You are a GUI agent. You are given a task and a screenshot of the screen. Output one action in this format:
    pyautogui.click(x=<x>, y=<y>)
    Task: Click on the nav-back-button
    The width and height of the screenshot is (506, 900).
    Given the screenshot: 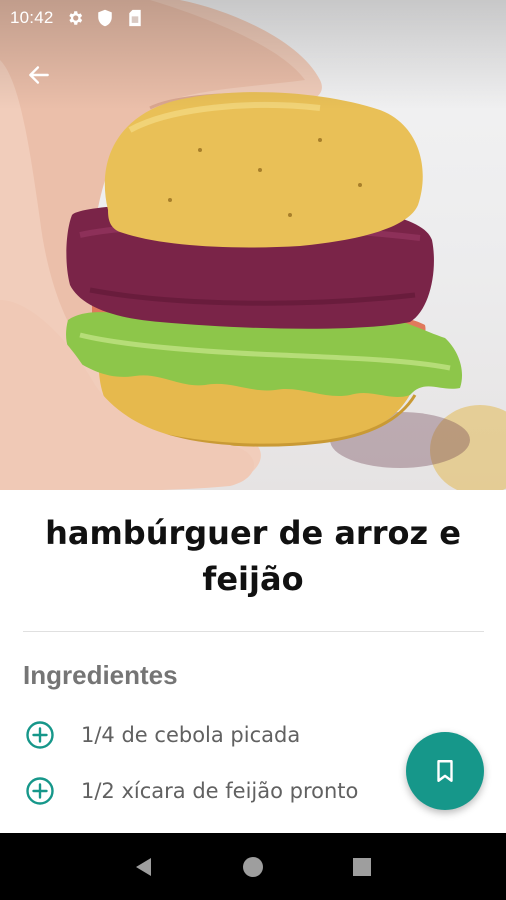 What is the action you would take?
    pyautogui.click(x=144, y=867)
    